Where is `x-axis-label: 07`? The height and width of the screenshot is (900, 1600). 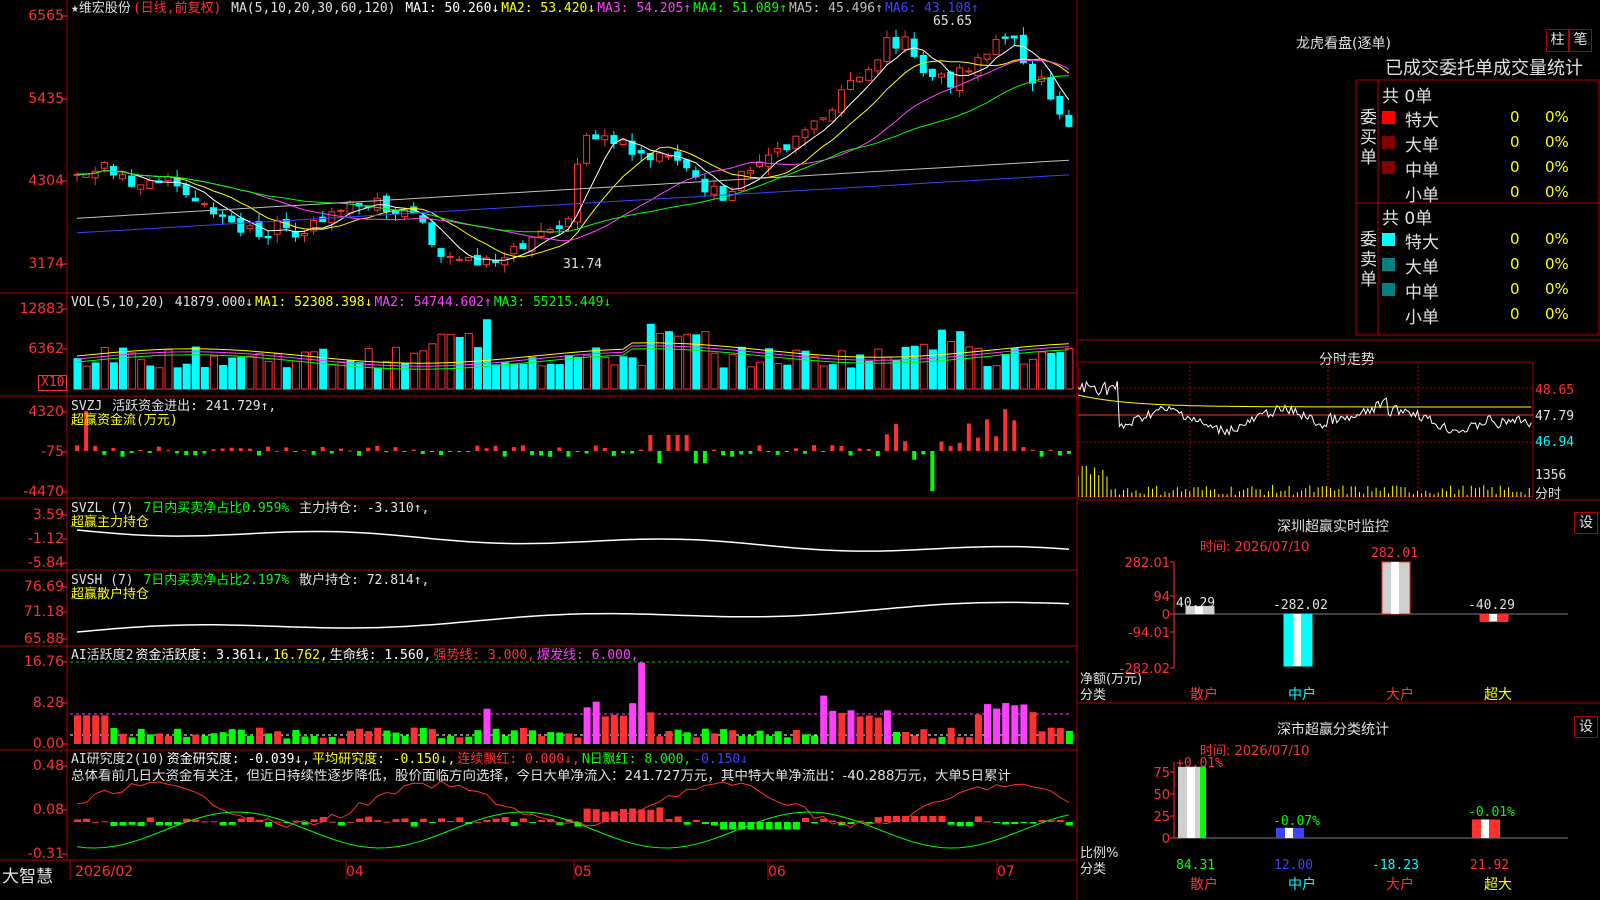 x-axis-label: 07 is located at coordinates (1006, 872).